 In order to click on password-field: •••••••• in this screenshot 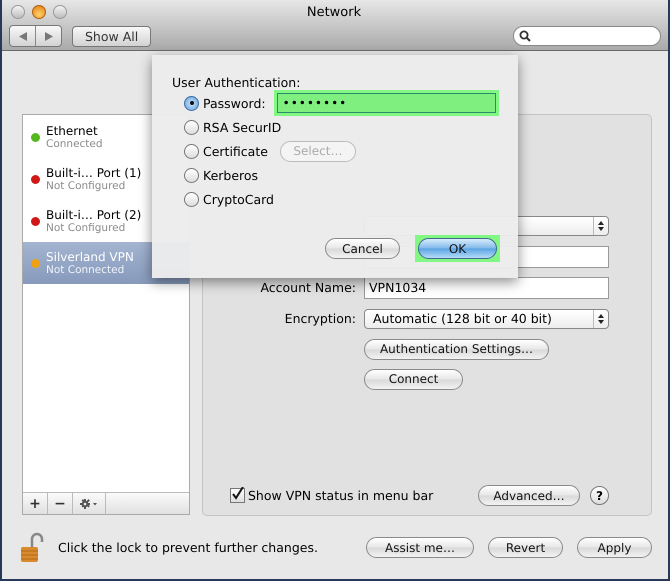, I will do `click(386, 103)`.